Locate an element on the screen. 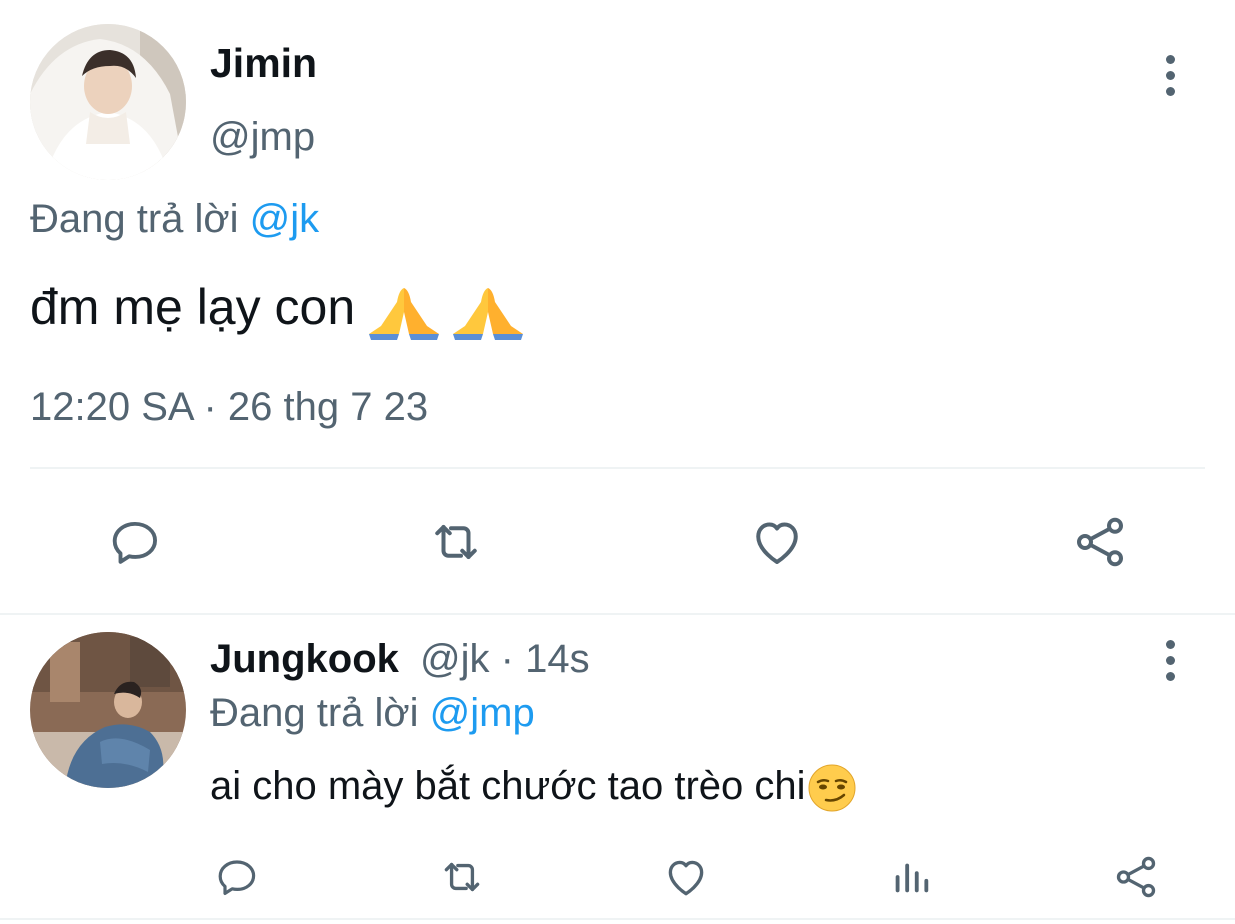  timestamp: 12:20 SA · 26 thg 7 23 is located at coordinates (229, 407).